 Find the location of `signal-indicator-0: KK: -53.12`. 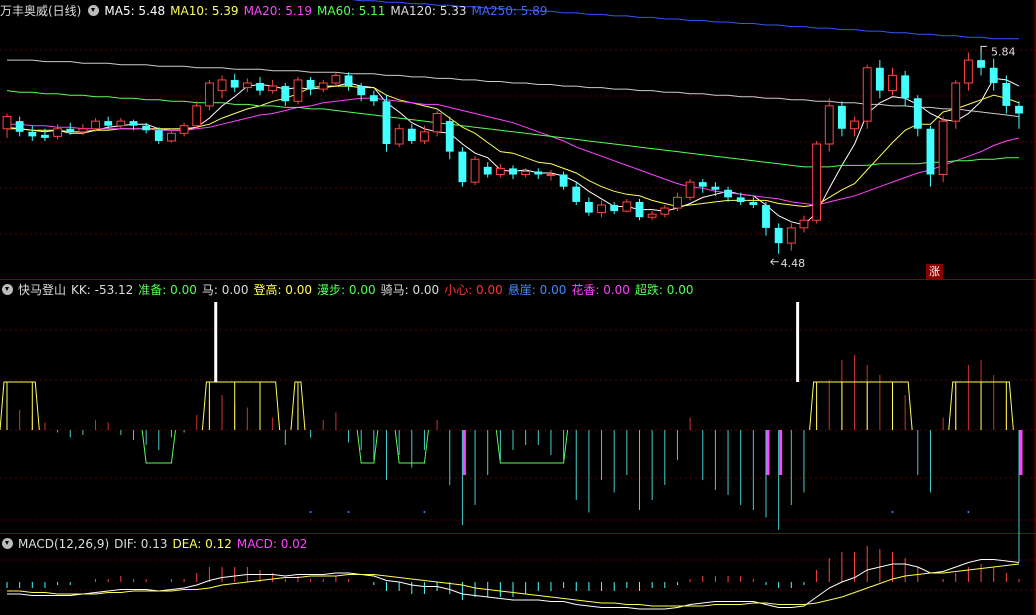

signal-indicator-0: KK: -53.12 is located at coordinates (102, 290).